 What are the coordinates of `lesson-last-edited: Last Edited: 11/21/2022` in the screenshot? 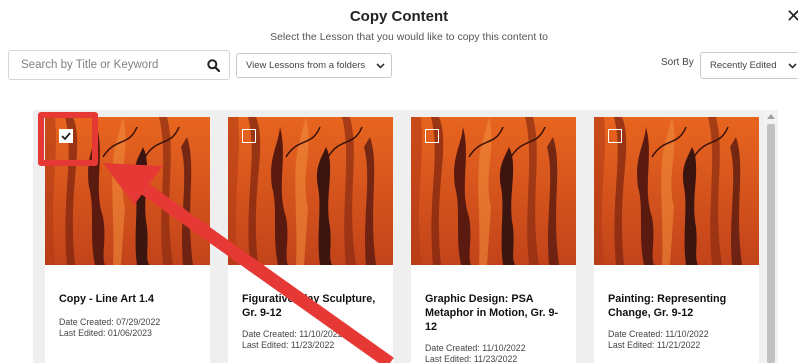 It's located at (654, 345).